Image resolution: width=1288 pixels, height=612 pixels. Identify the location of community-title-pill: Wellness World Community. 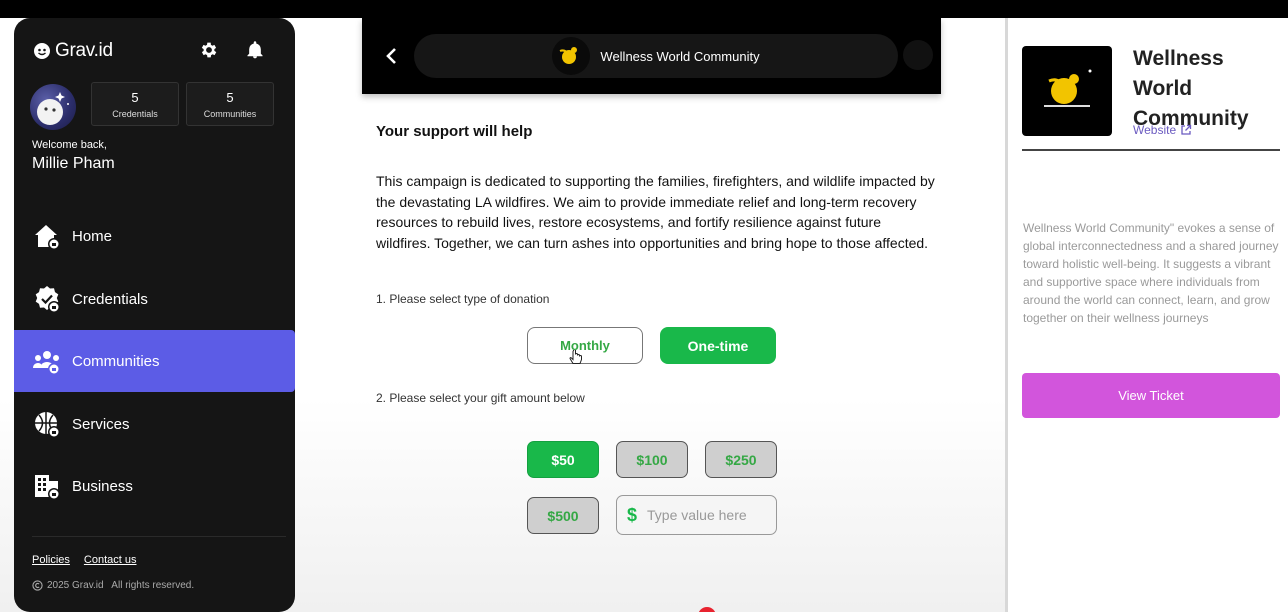
(656, 56).